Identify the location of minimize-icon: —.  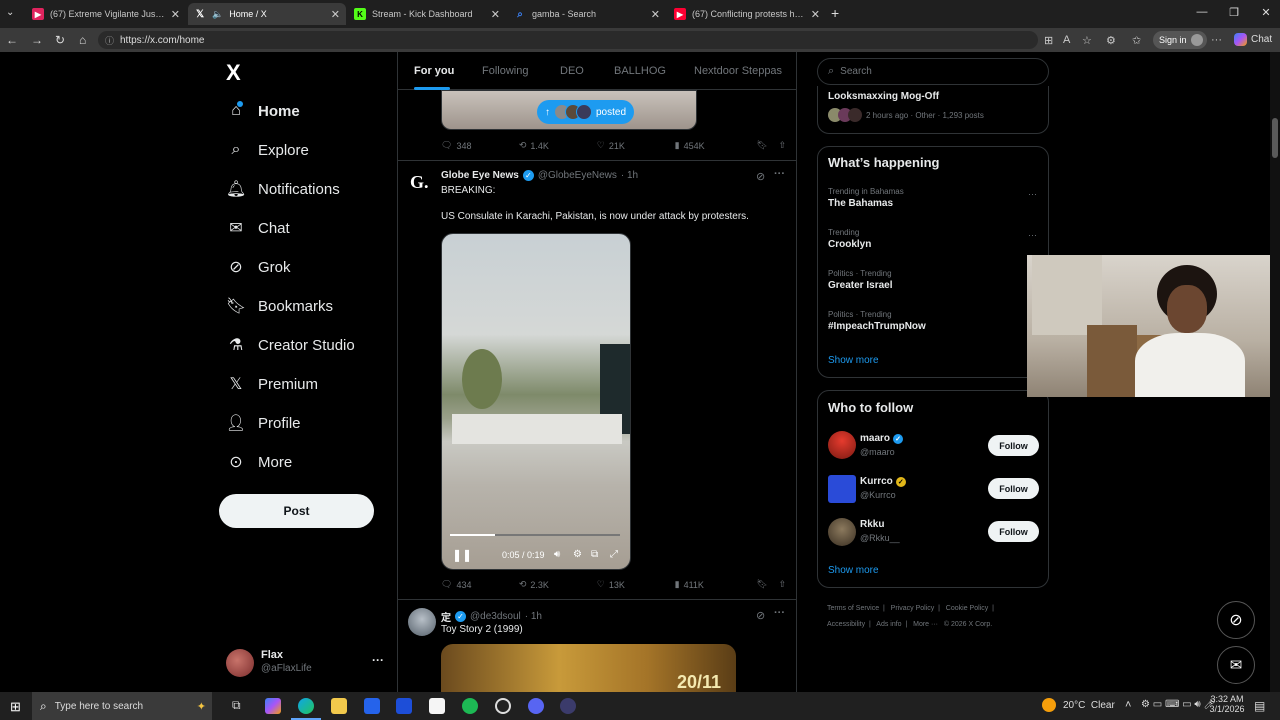
(1202, 12).